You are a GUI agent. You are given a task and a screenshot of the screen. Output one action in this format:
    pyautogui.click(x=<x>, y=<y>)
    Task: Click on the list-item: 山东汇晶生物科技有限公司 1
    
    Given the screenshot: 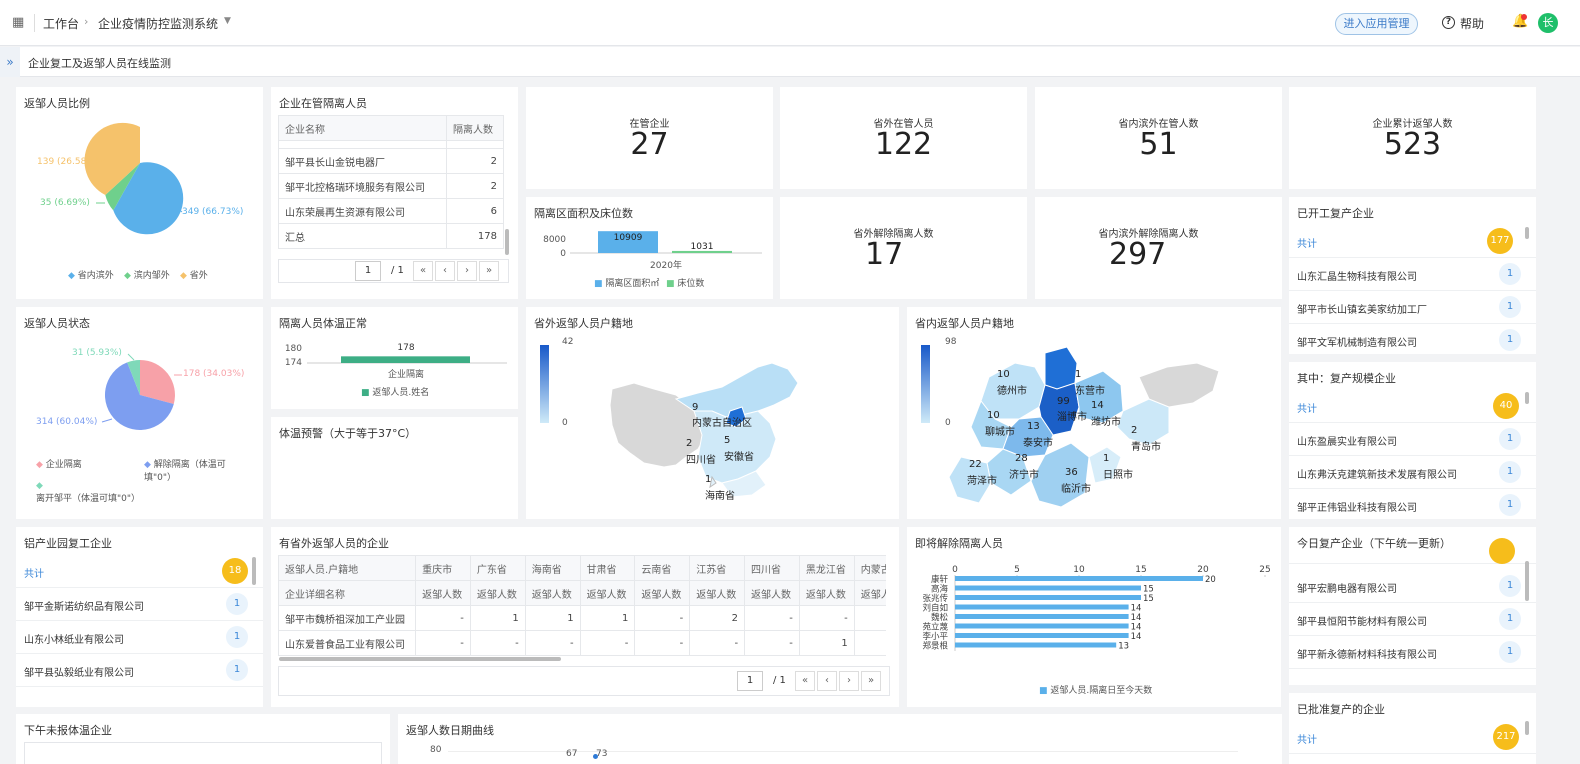 What is the action you would take?
    pyautogui.click(x=1412, y=274)
    